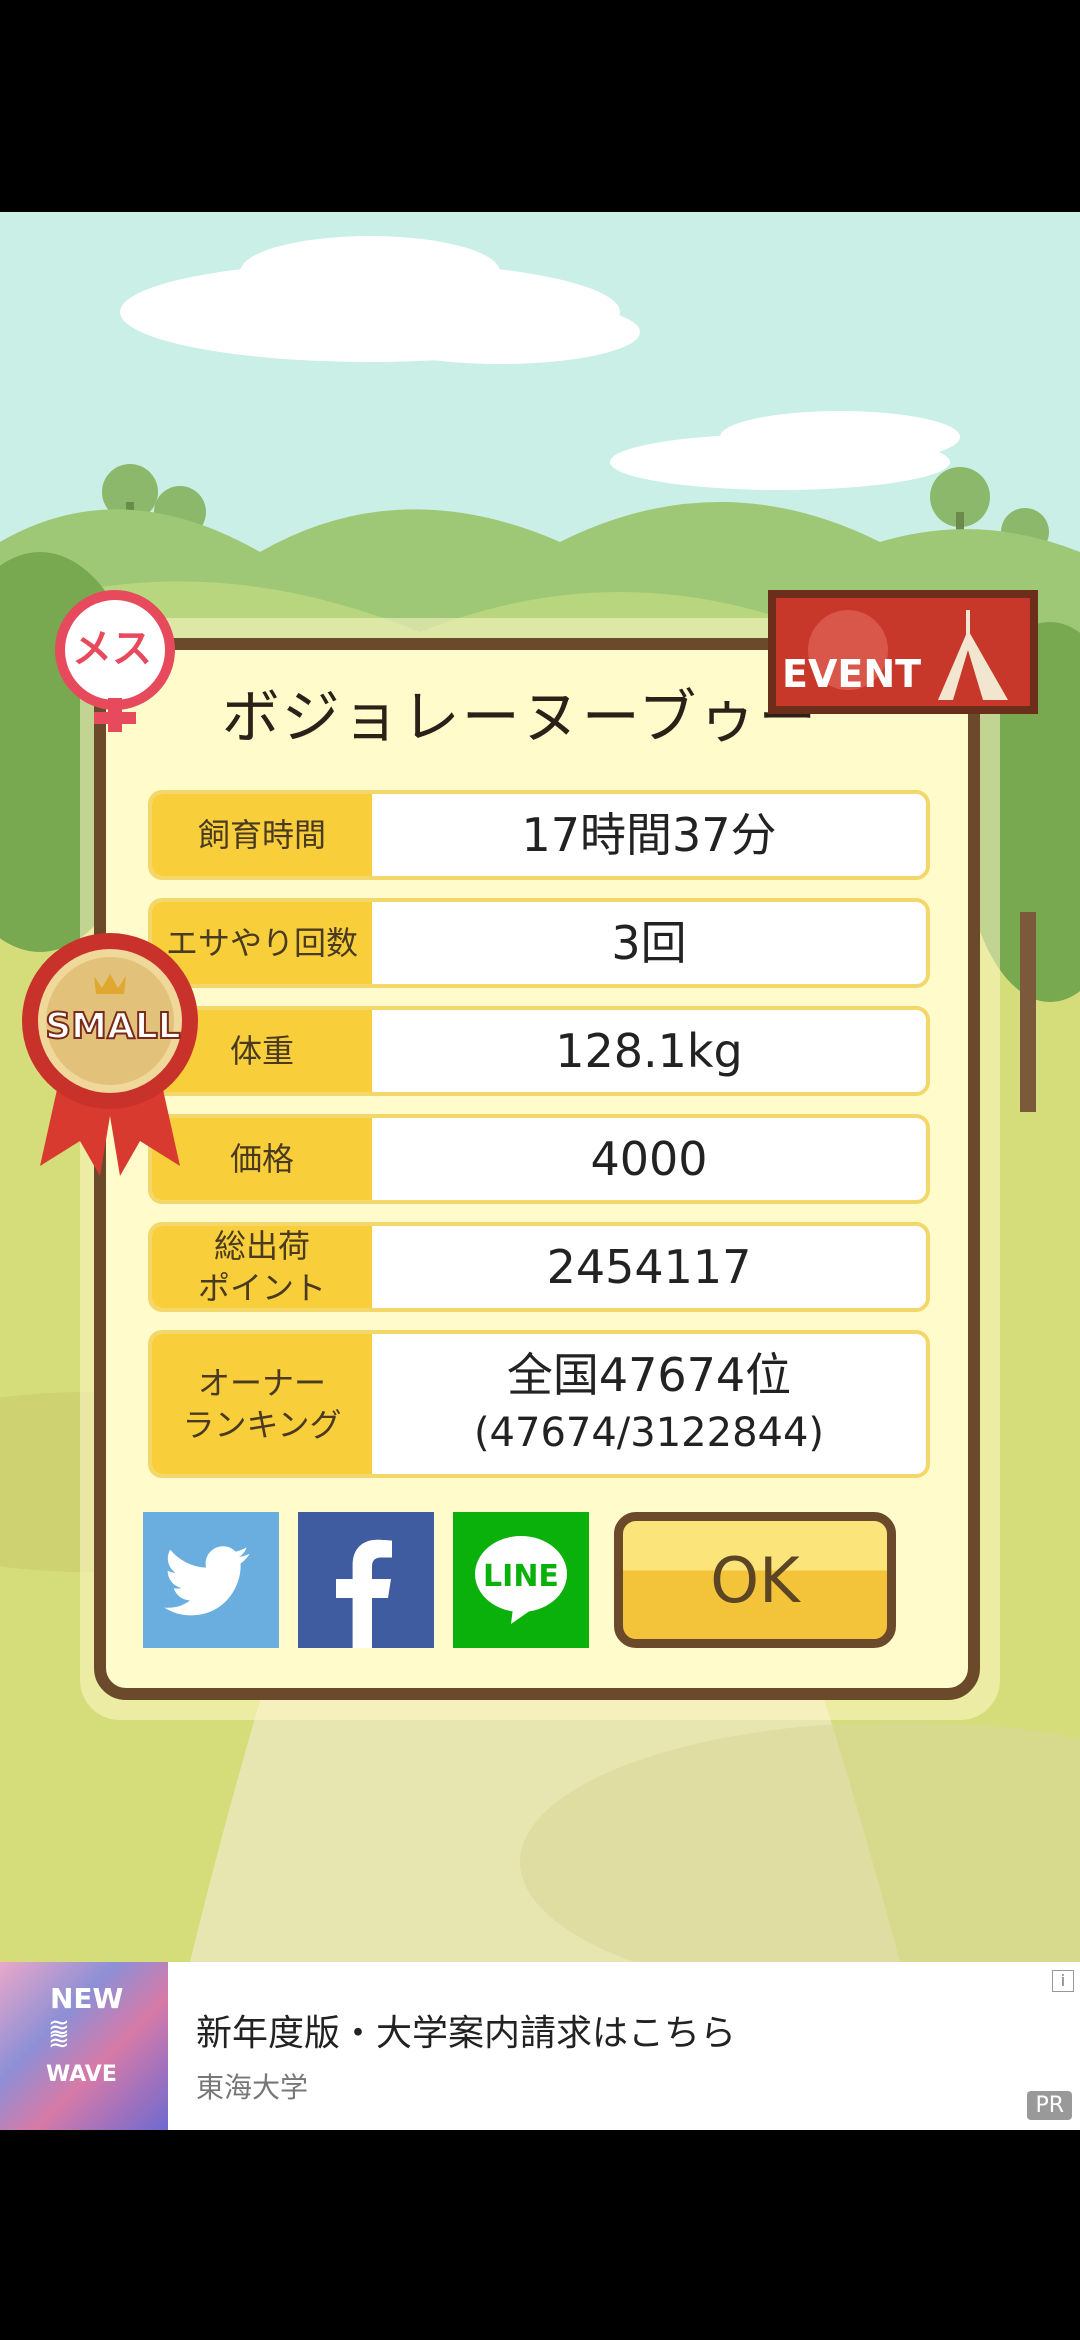 This screenshot has height=2340, width=1080. What do you see at coordinates (252, 2087) in the screenshot?
I see `ad-advertiser: 東海大学` at bounding box center [252, 2087].